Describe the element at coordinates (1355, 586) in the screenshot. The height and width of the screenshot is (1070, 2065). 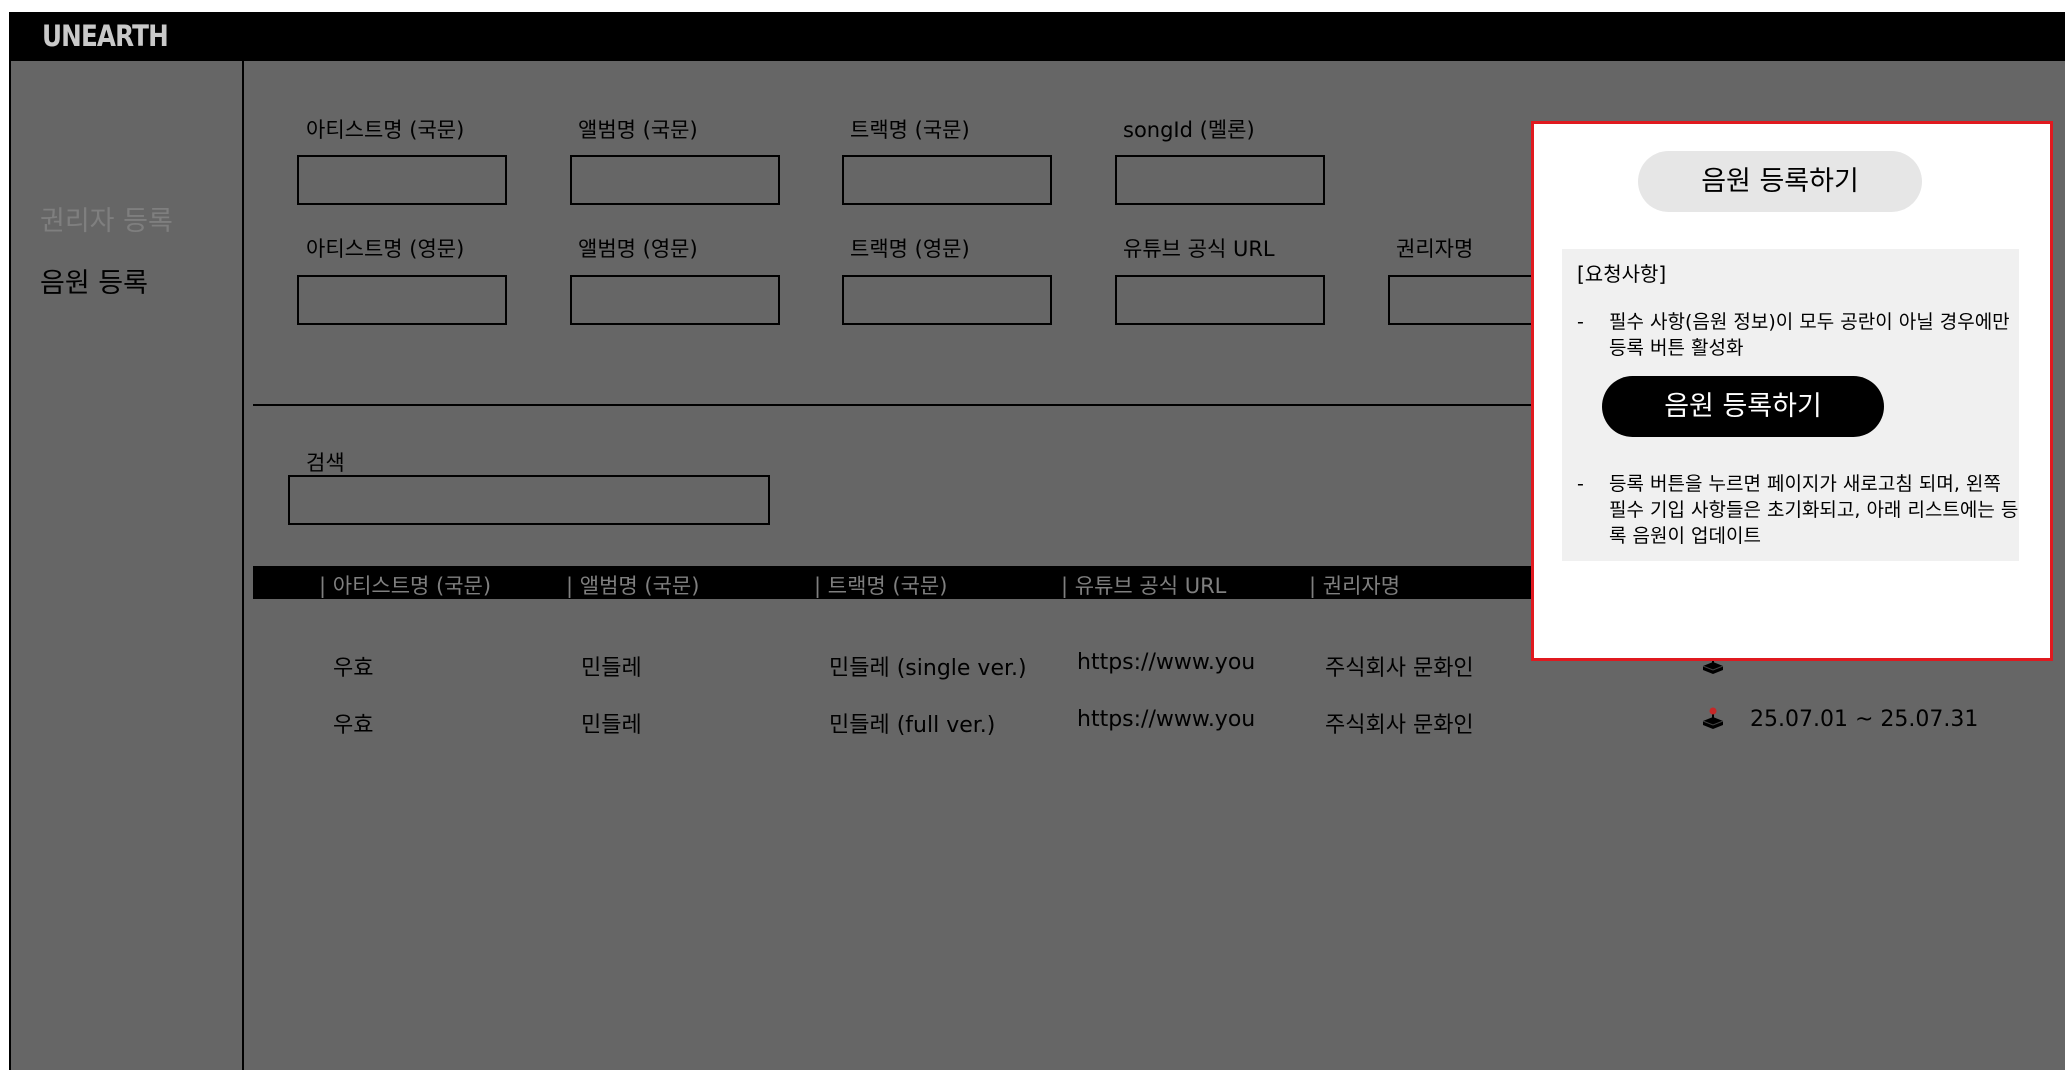
I see `th-rights-holder: | 권리자명` at that location.